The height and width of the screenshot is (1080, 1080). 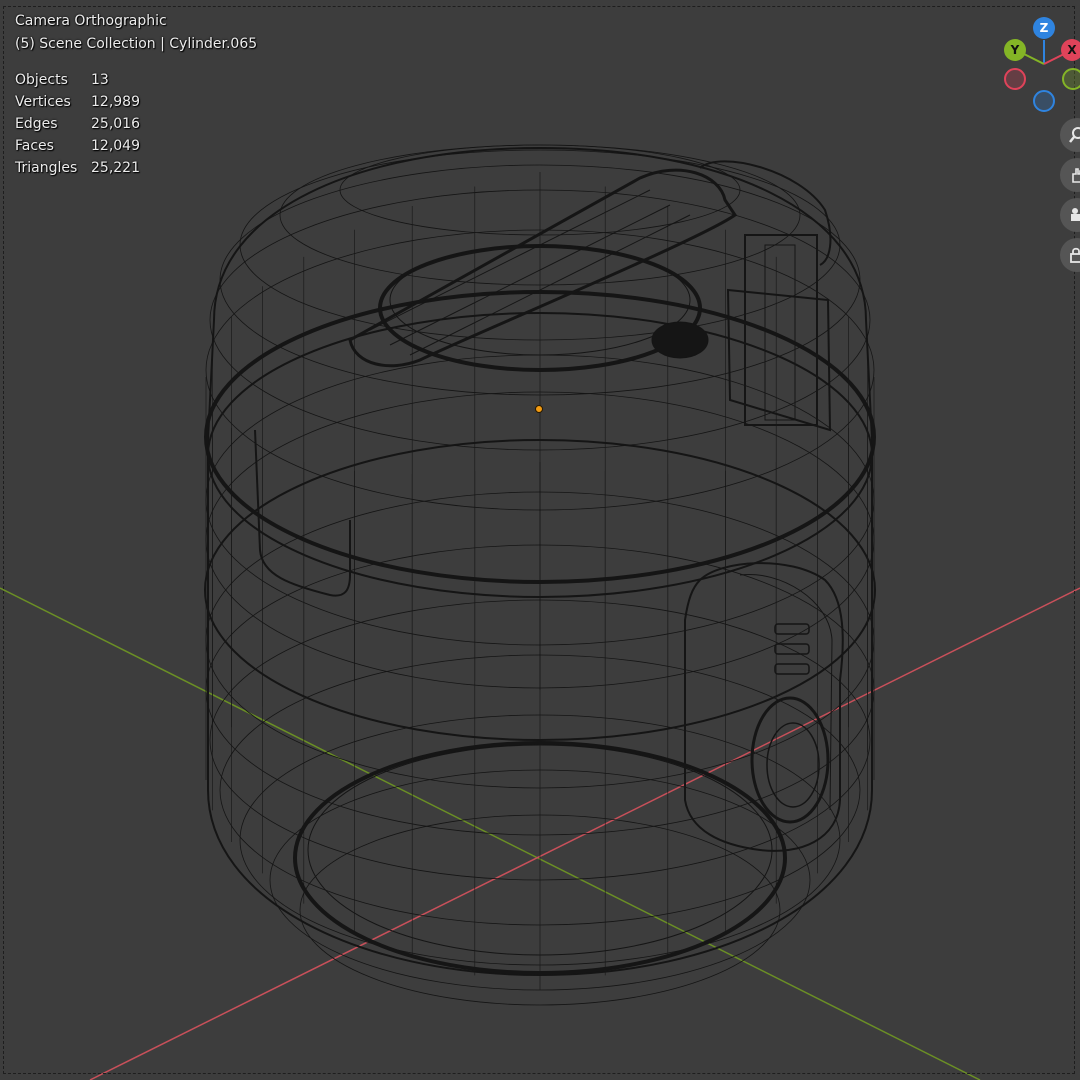 What do you see at coordinates (115, 168) in the screenshot?
I see `stat-value: 25,221` at bounding box center [115, 168].